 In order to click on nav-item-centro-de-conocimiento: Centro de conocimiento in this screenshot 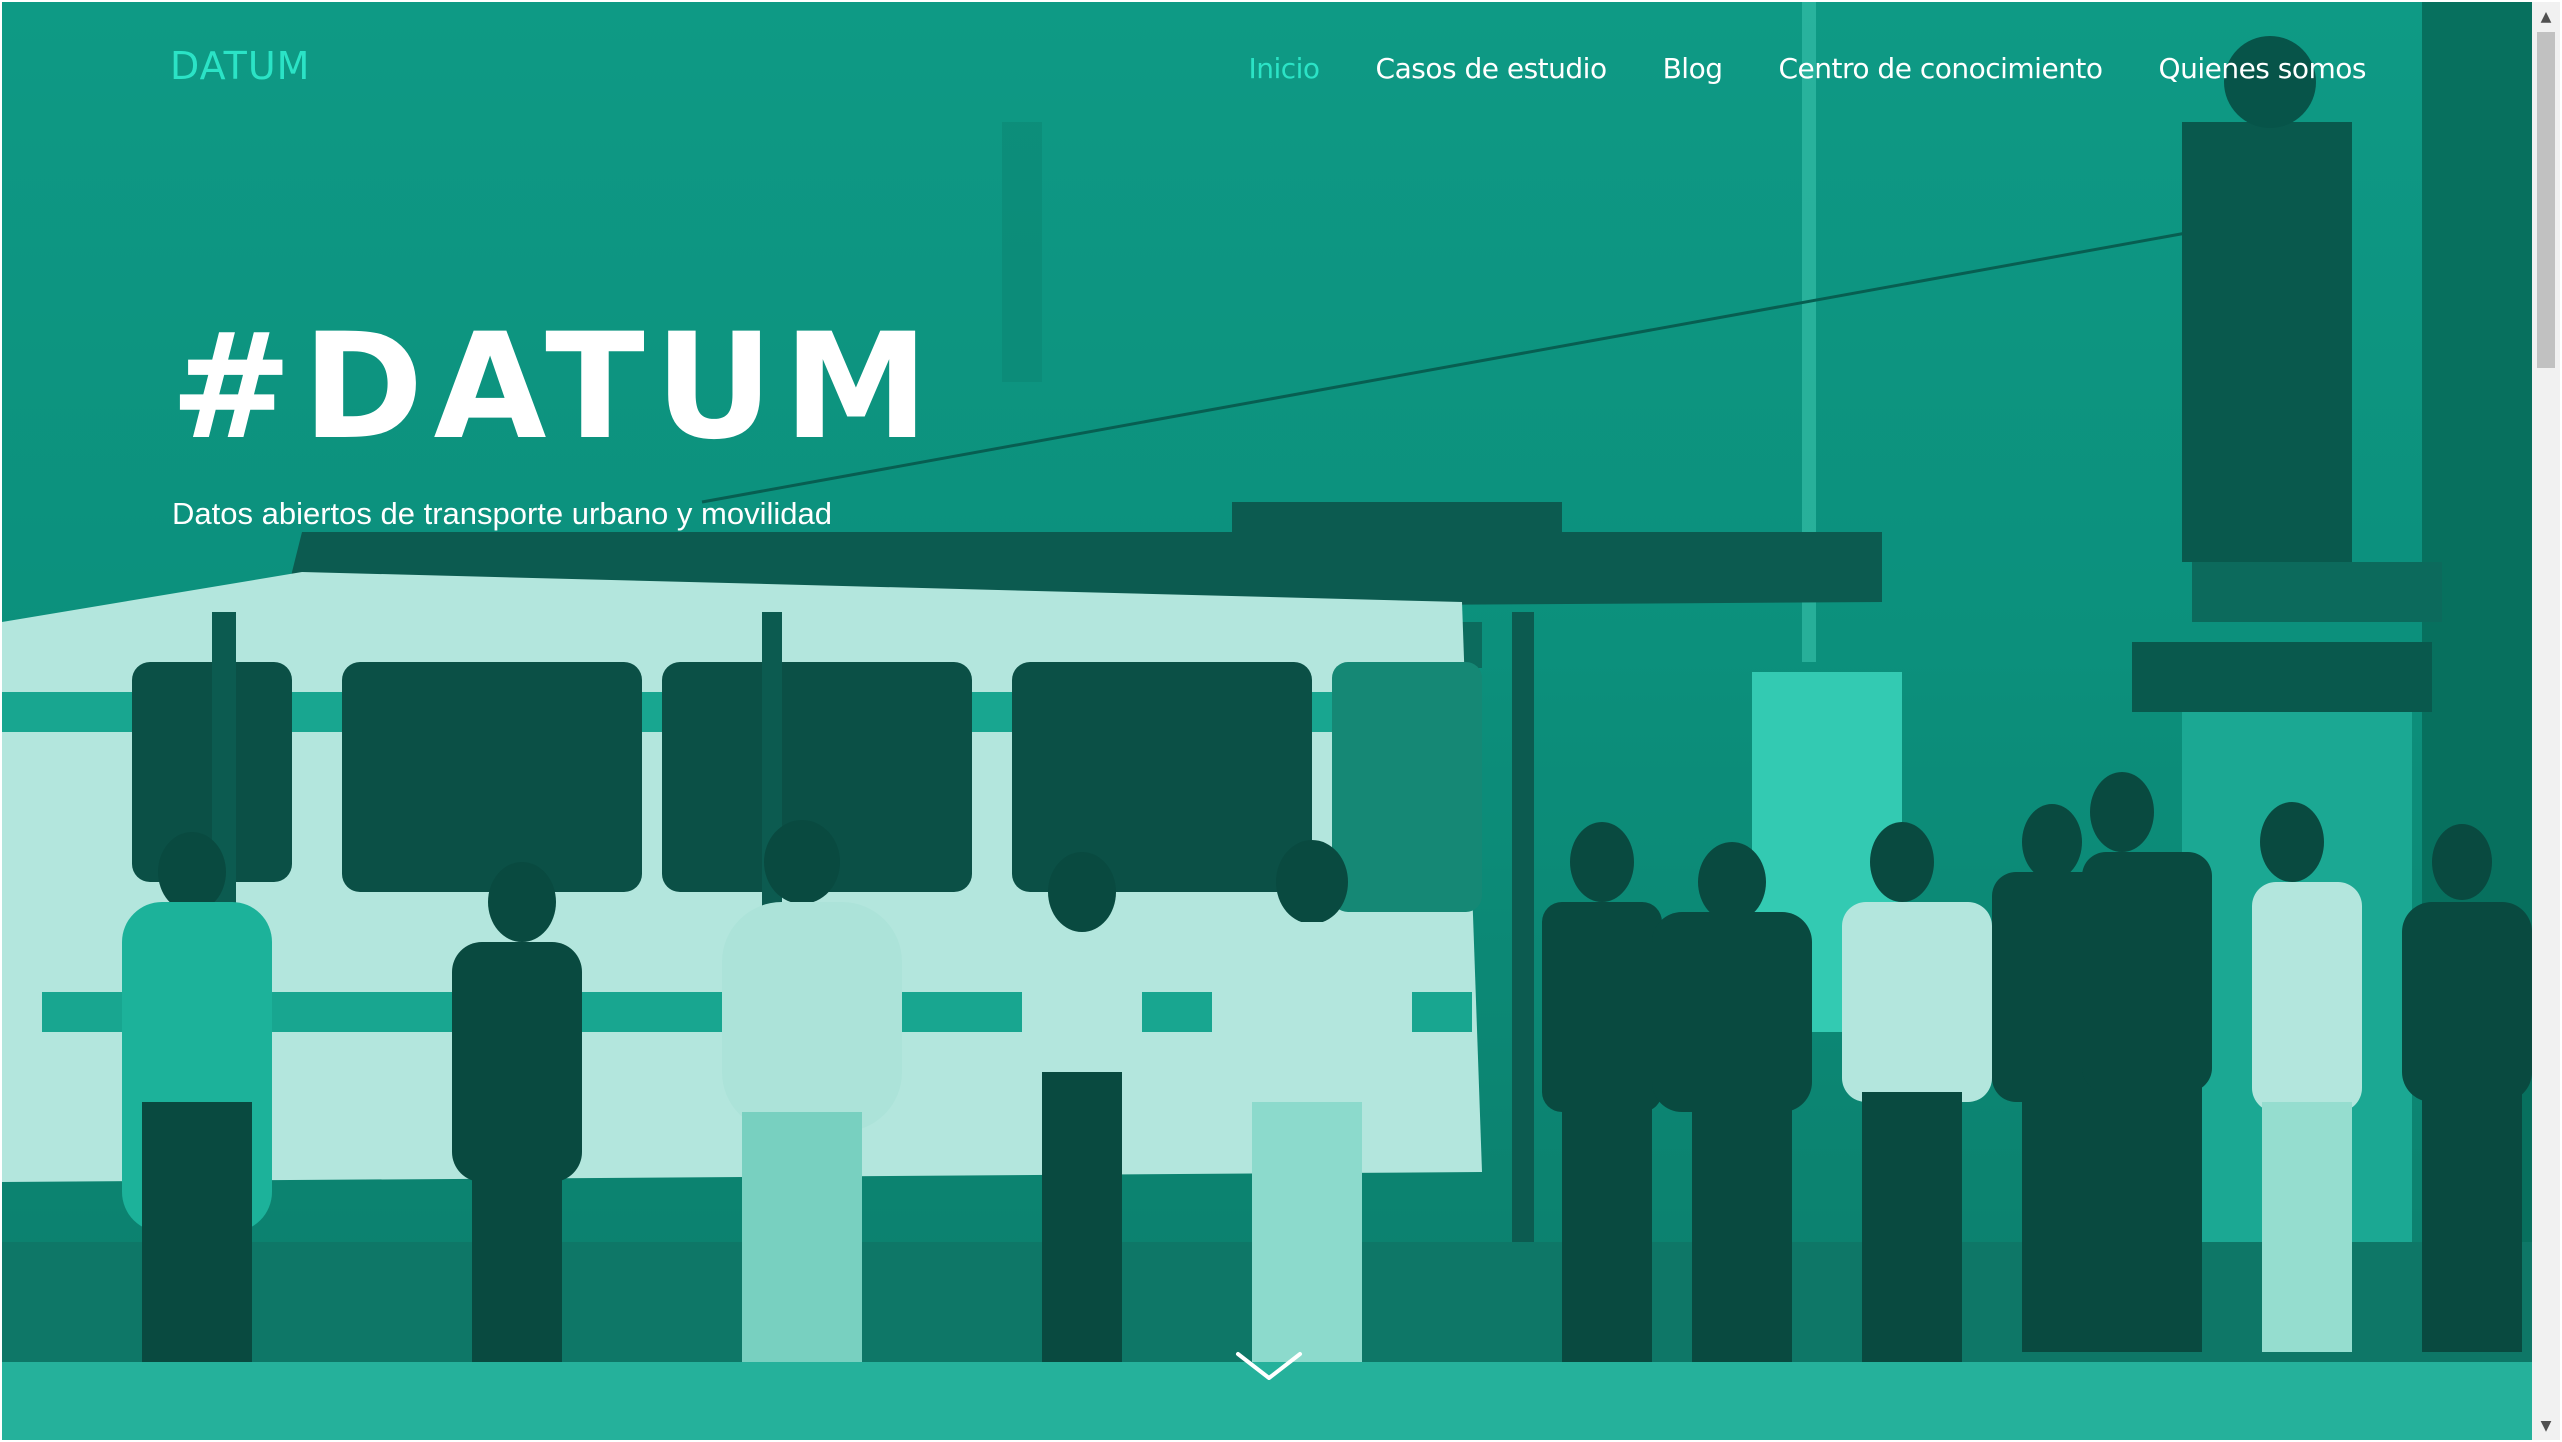, I will do `click(1940, 68)`.